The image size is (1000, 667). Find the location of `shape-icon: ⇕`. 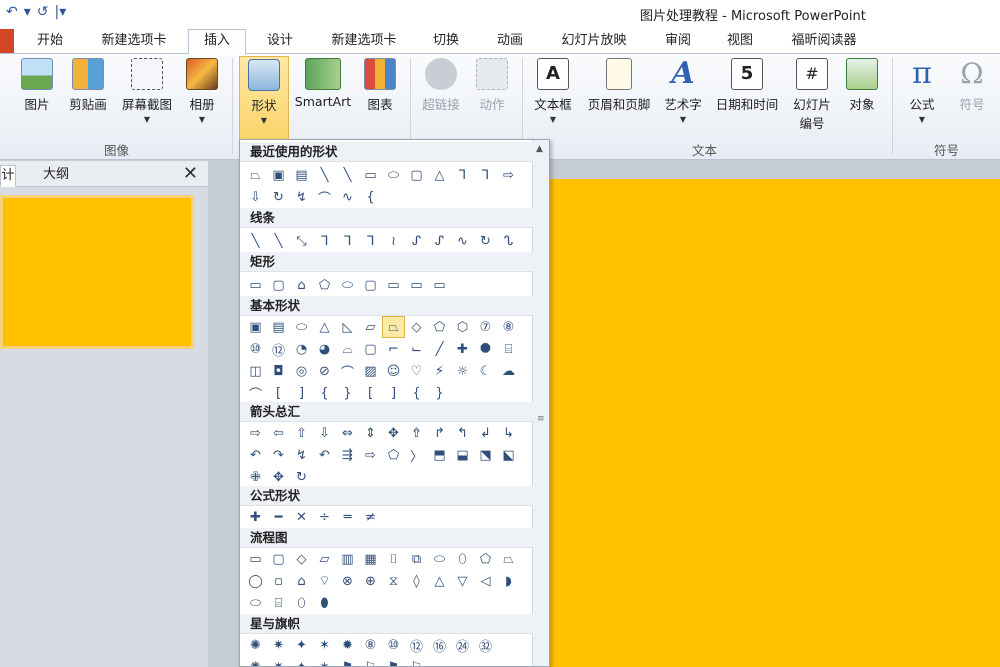

shape-icon: ⇕ is located at coordinates (370, 433).